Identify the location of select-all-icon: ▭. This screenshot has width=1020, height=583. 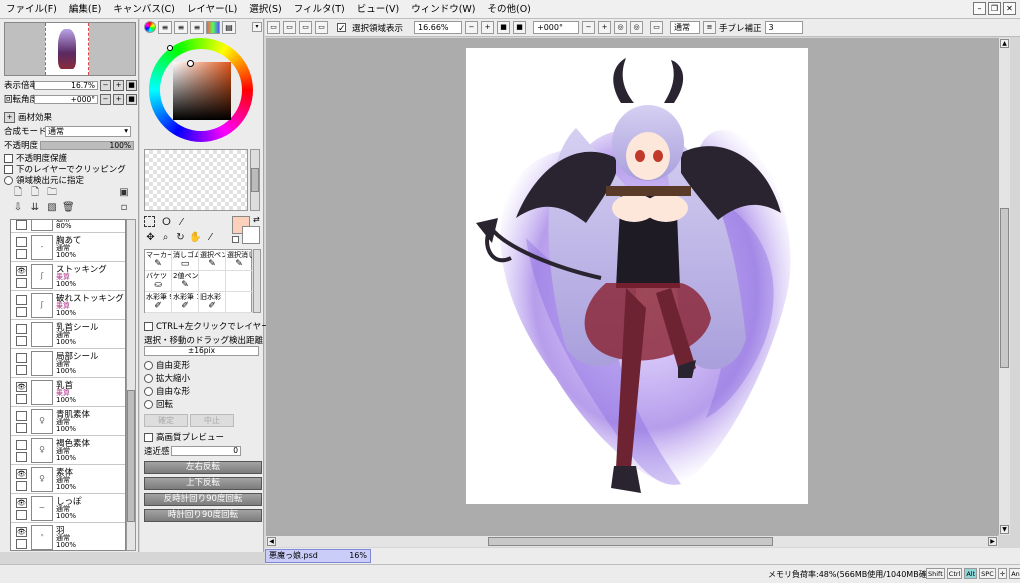
(305, 27).